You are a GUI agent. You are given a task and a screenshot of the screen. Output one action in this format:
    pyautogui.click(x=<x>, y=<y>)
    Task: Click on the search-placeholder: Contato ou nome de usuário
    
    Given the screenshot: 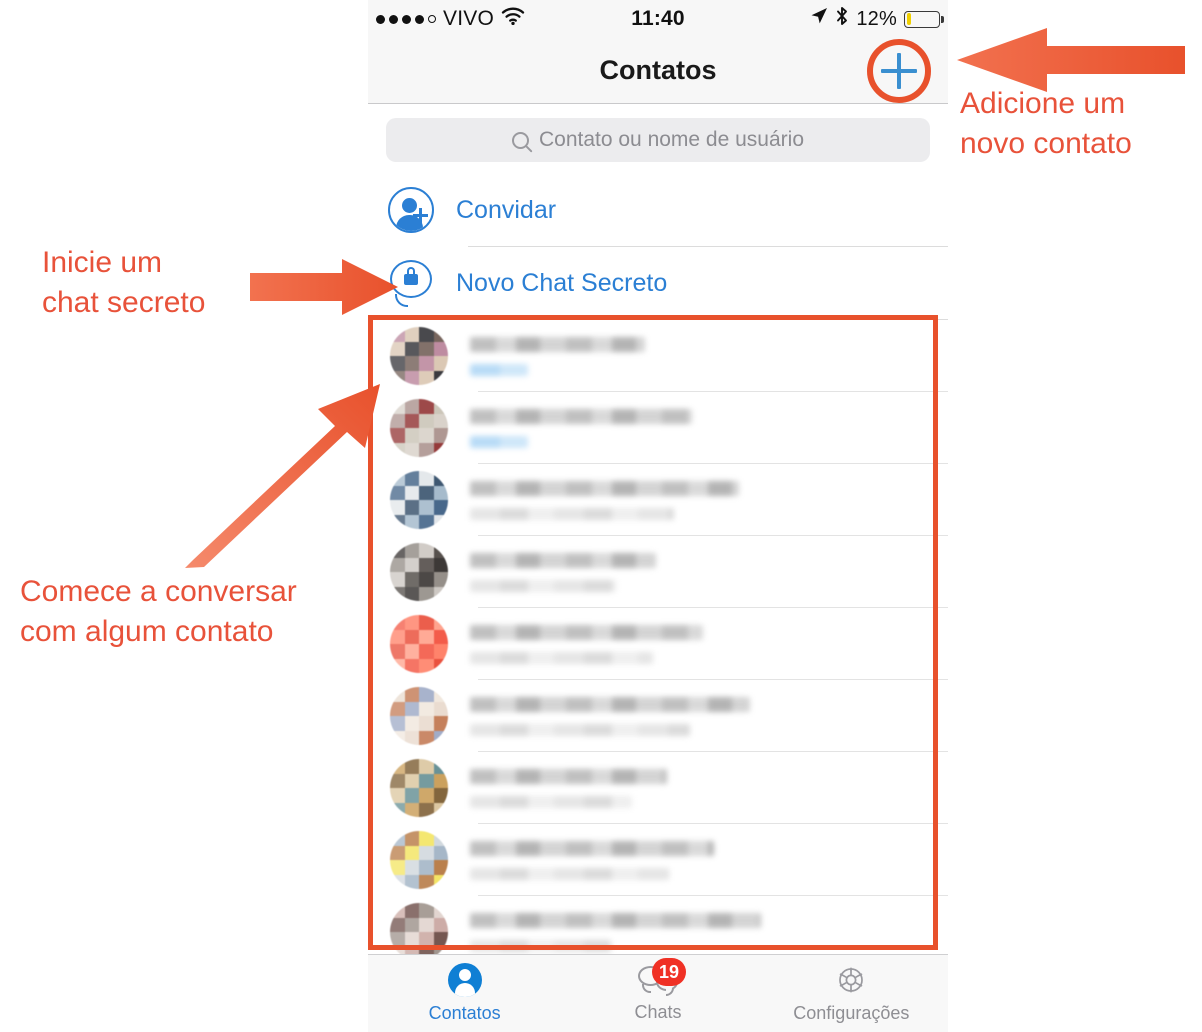 What is the action you would take?
    pyautogui.click(x=671, y=139)
    